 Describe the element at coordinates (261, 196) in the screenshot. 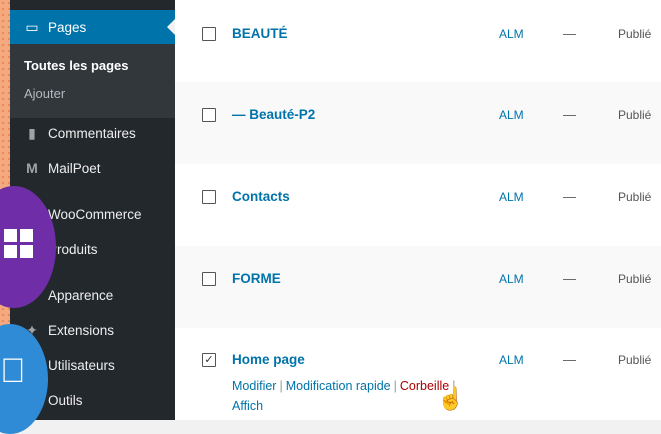

I see `page-title-link: Contacts` at that location.